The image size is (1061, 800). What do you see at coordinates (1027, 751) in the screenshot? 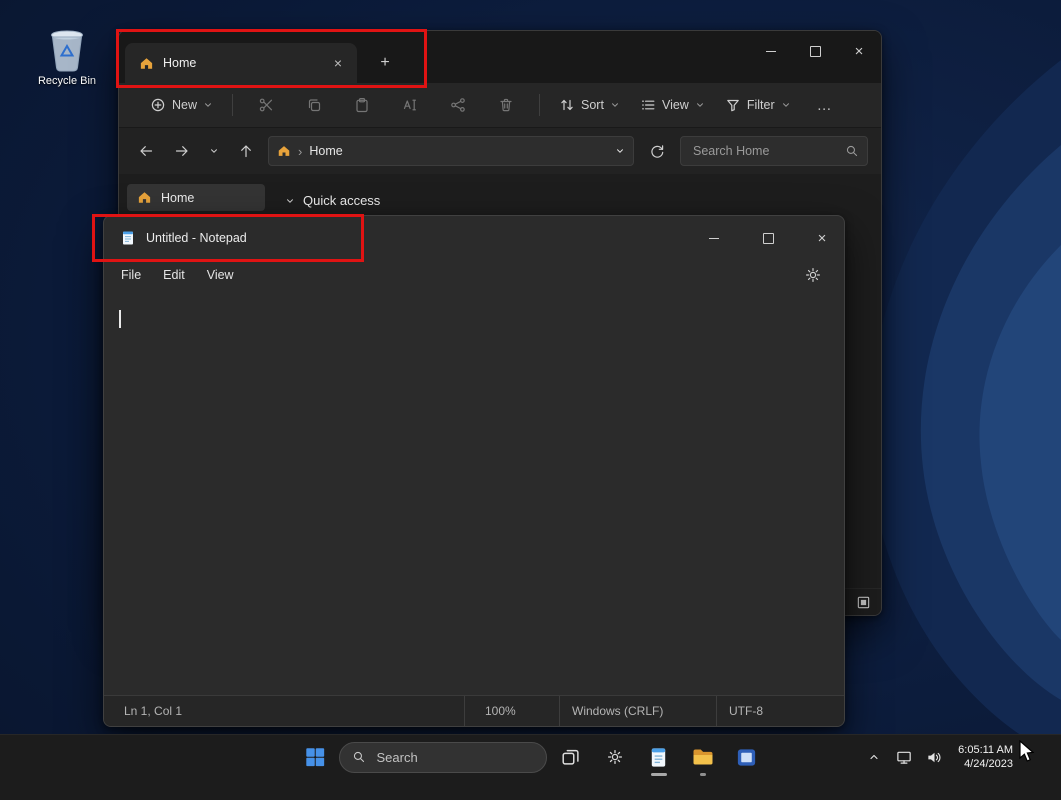
I see `mouse-cursor` at bounding box center [1027, 751].